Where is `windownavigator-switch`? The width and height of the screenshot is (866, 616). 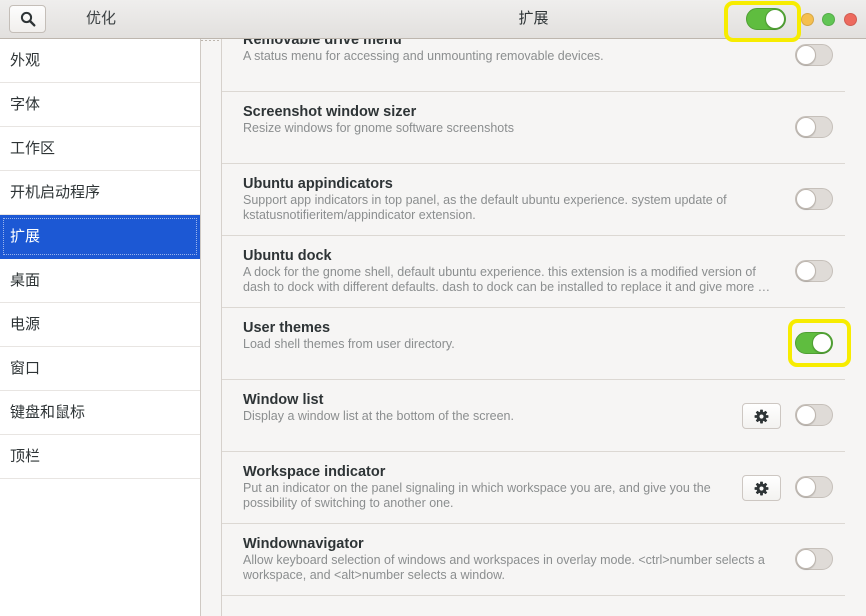 windownavigator-switch is located at coordinates (814, 559).